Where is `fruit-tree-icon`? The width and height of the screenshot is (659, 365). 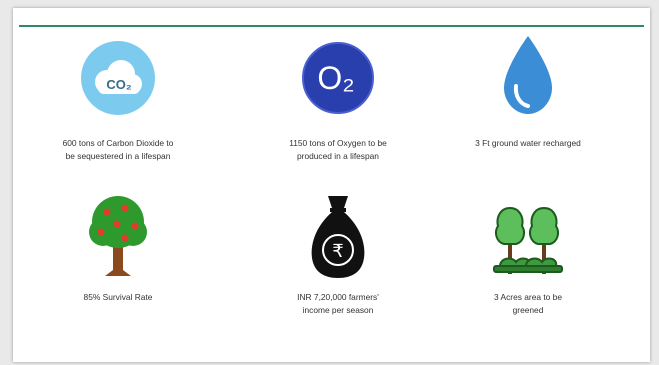
fruit-tree-icon is located at coordinates (118, 234).